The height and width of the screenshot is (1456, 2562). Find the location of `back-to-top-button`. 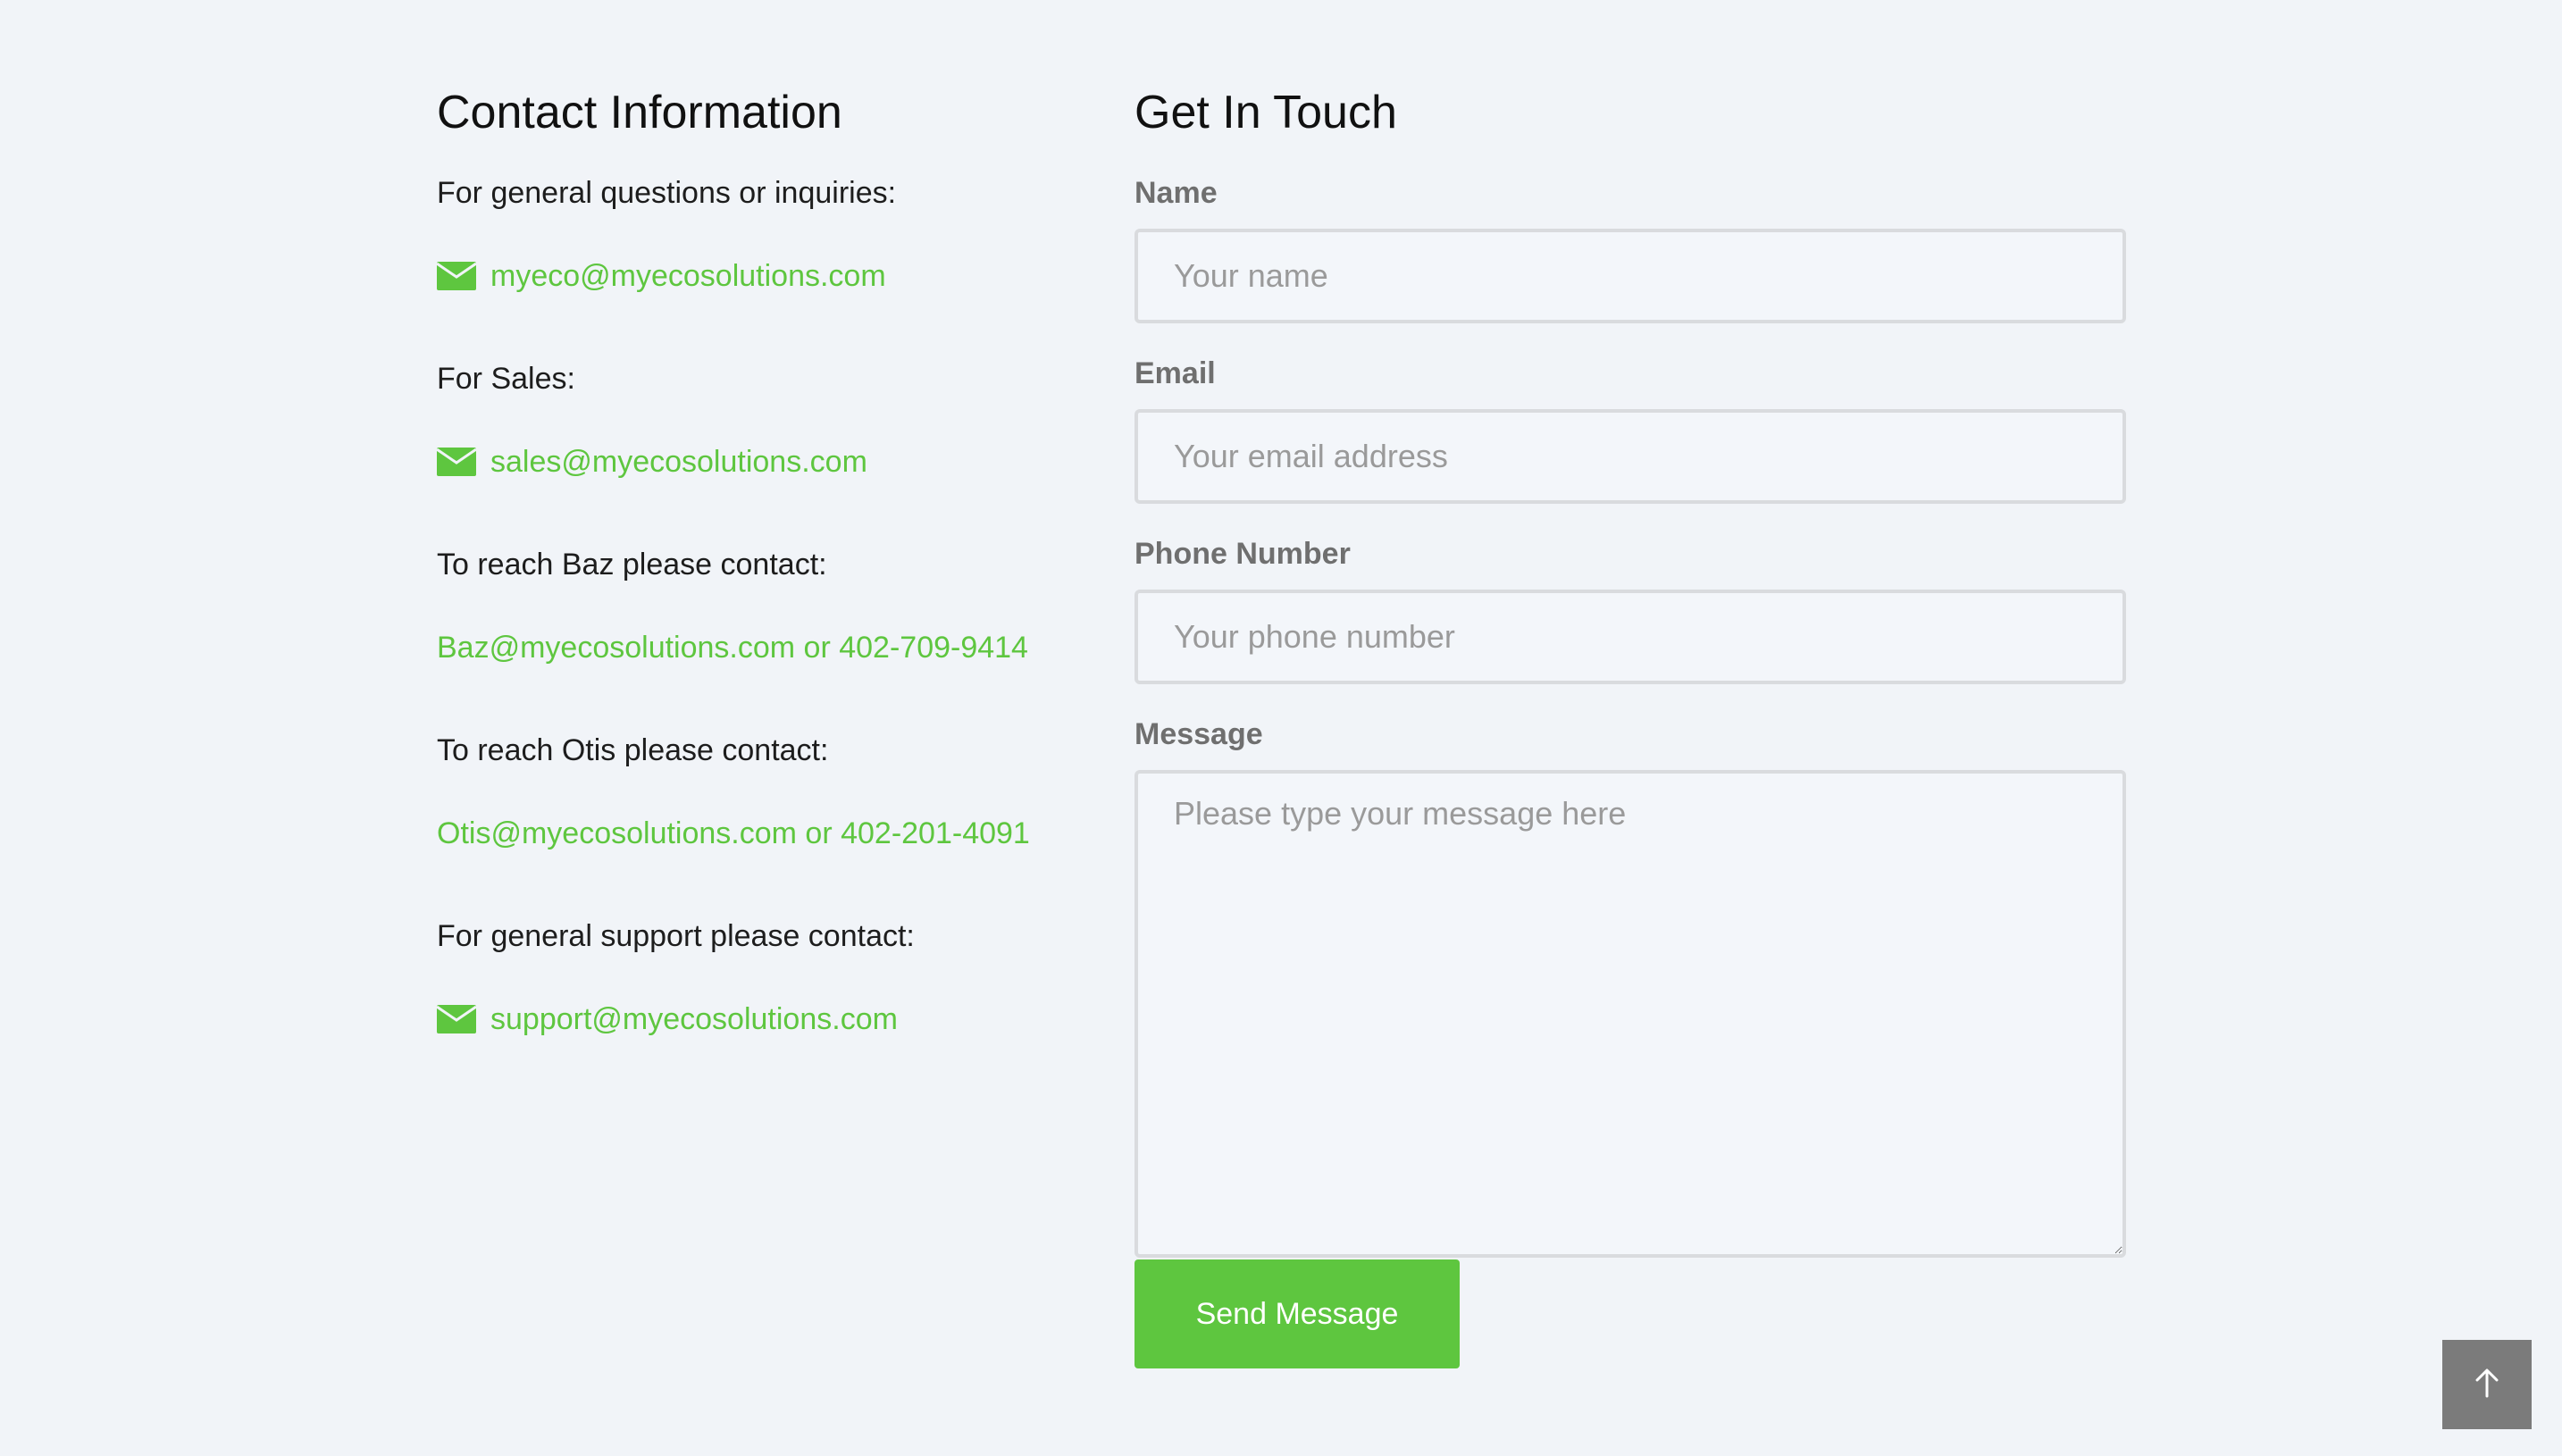

back-to-top-button is located at coordinates (2487, 1384).